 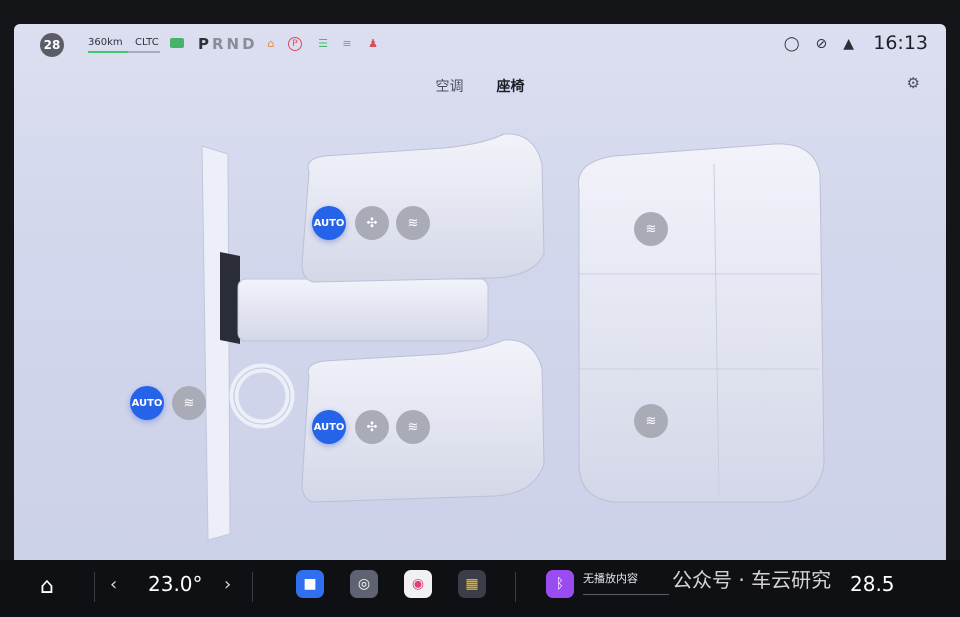 What do you see at coordinates (329, 427) in the screenshot?
I see `front-right-auto-button: AUTO` at bounding box center [329, 427].